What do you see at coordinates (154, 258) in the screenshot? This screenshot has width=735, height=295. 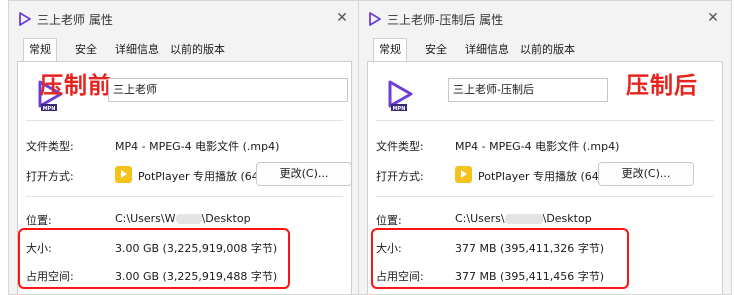 I see `highlight-box-before` at bounding box center [154, 258].